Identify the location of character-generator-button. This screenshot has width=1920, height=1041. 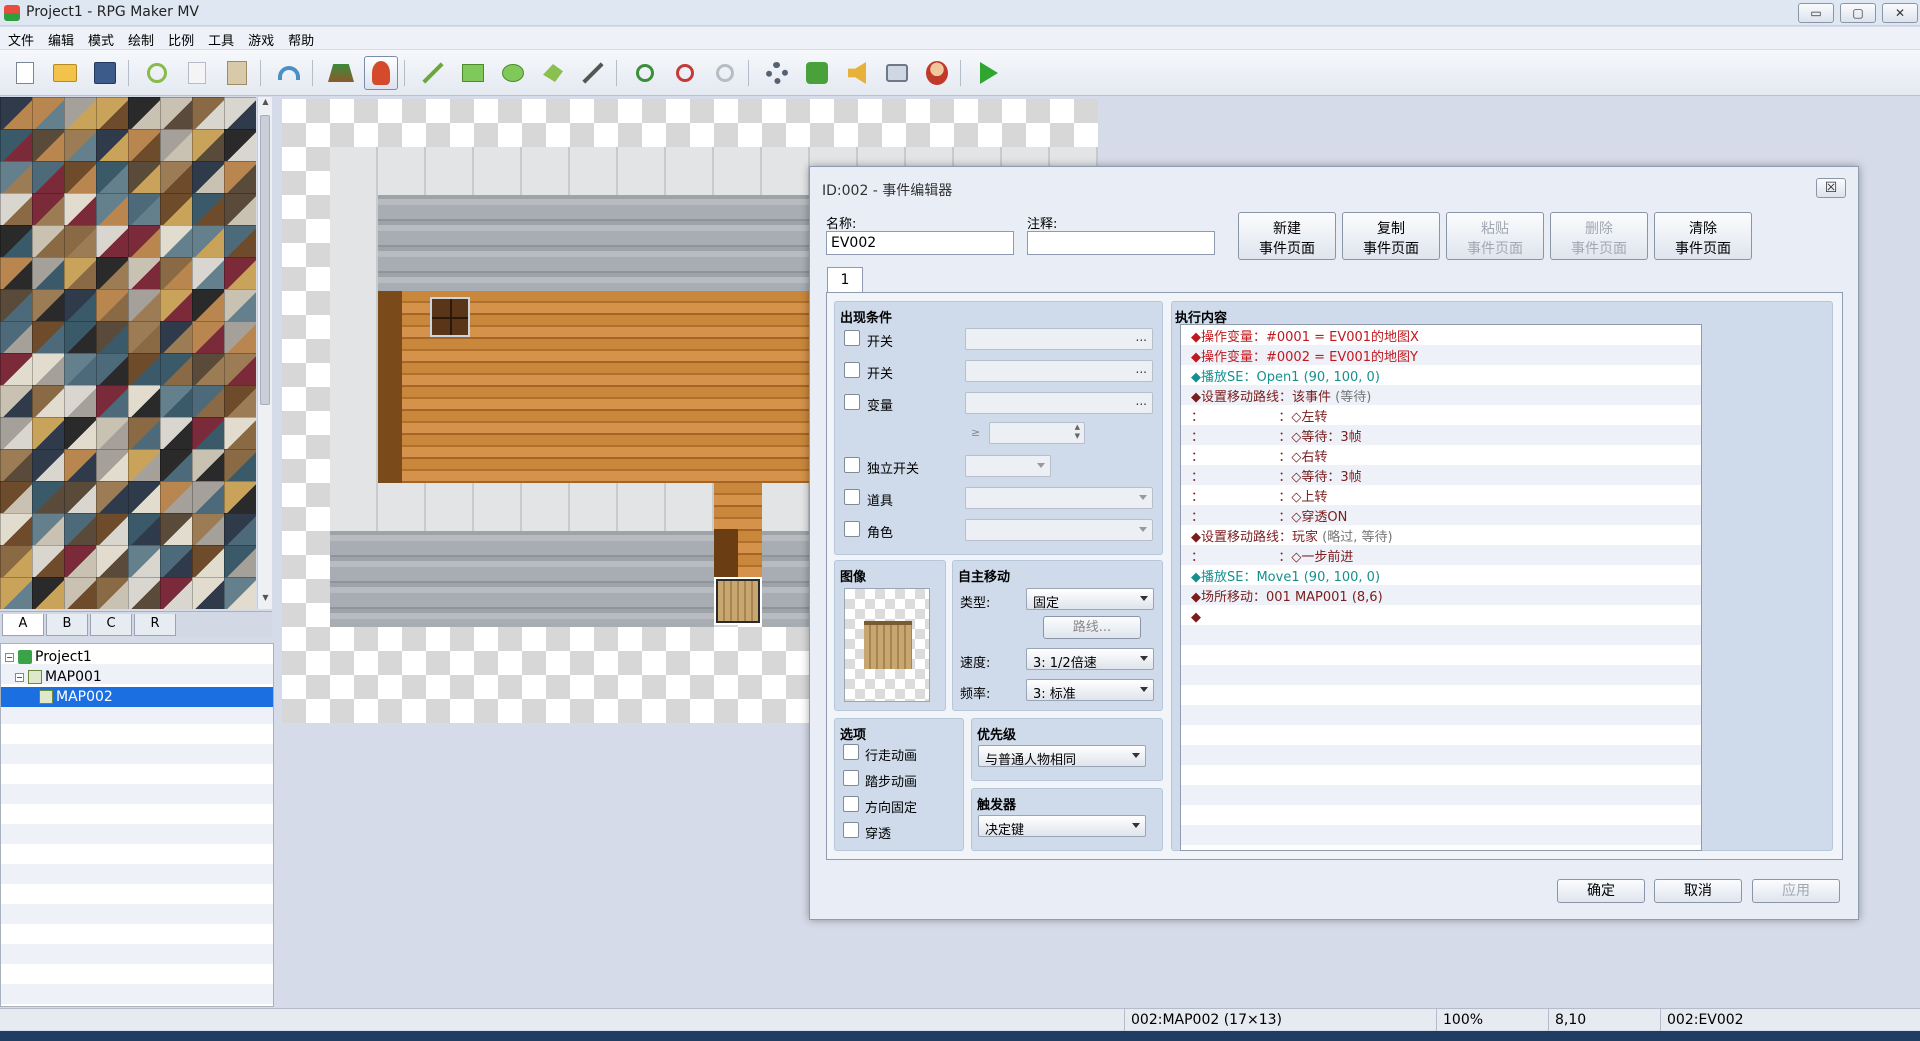
(937, 73).